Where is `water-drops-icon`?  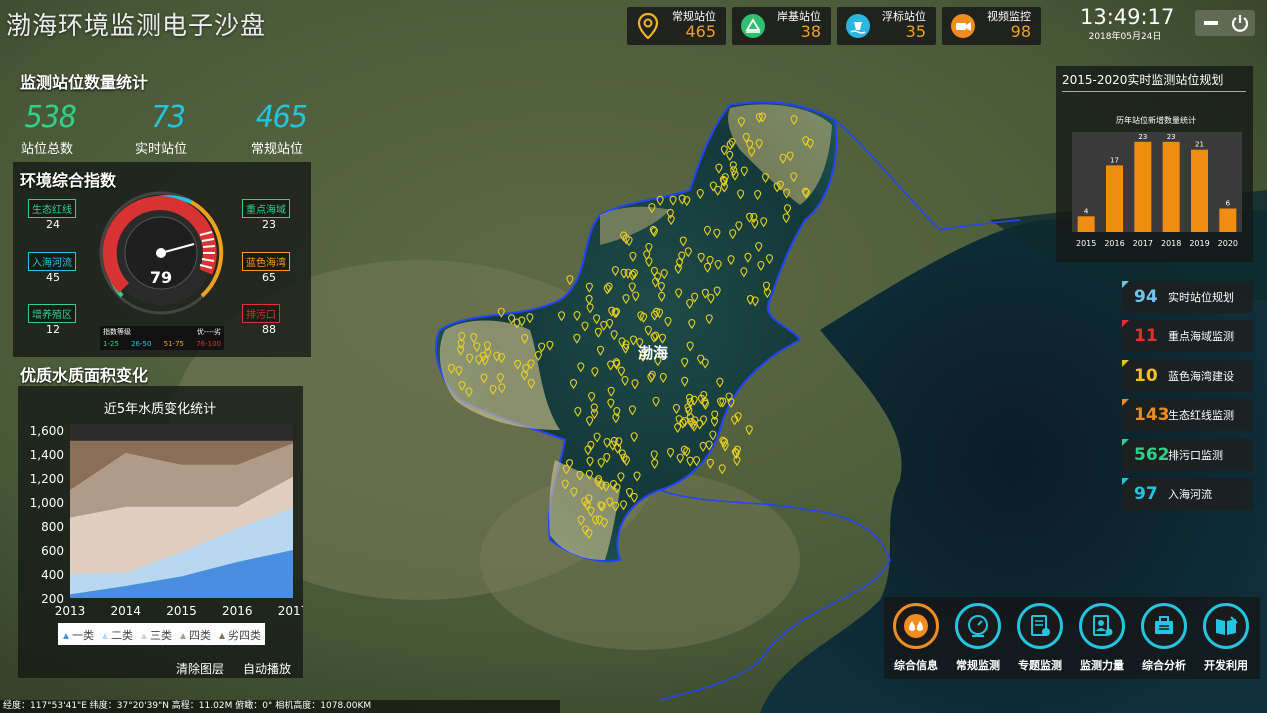
water-drops-icon is located at coordinates (916, 626).